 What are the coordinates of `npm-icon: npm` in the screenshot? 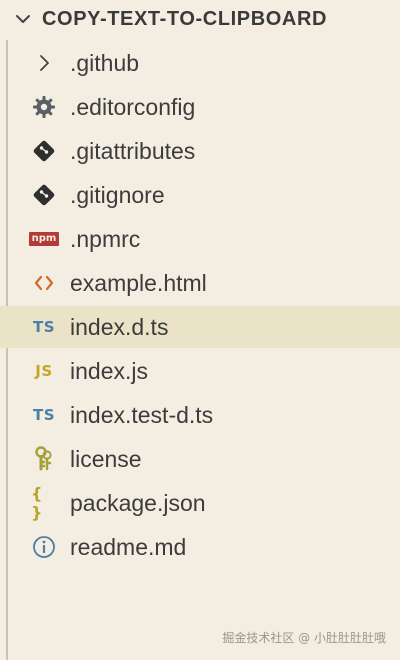 It's located at (44, 239).